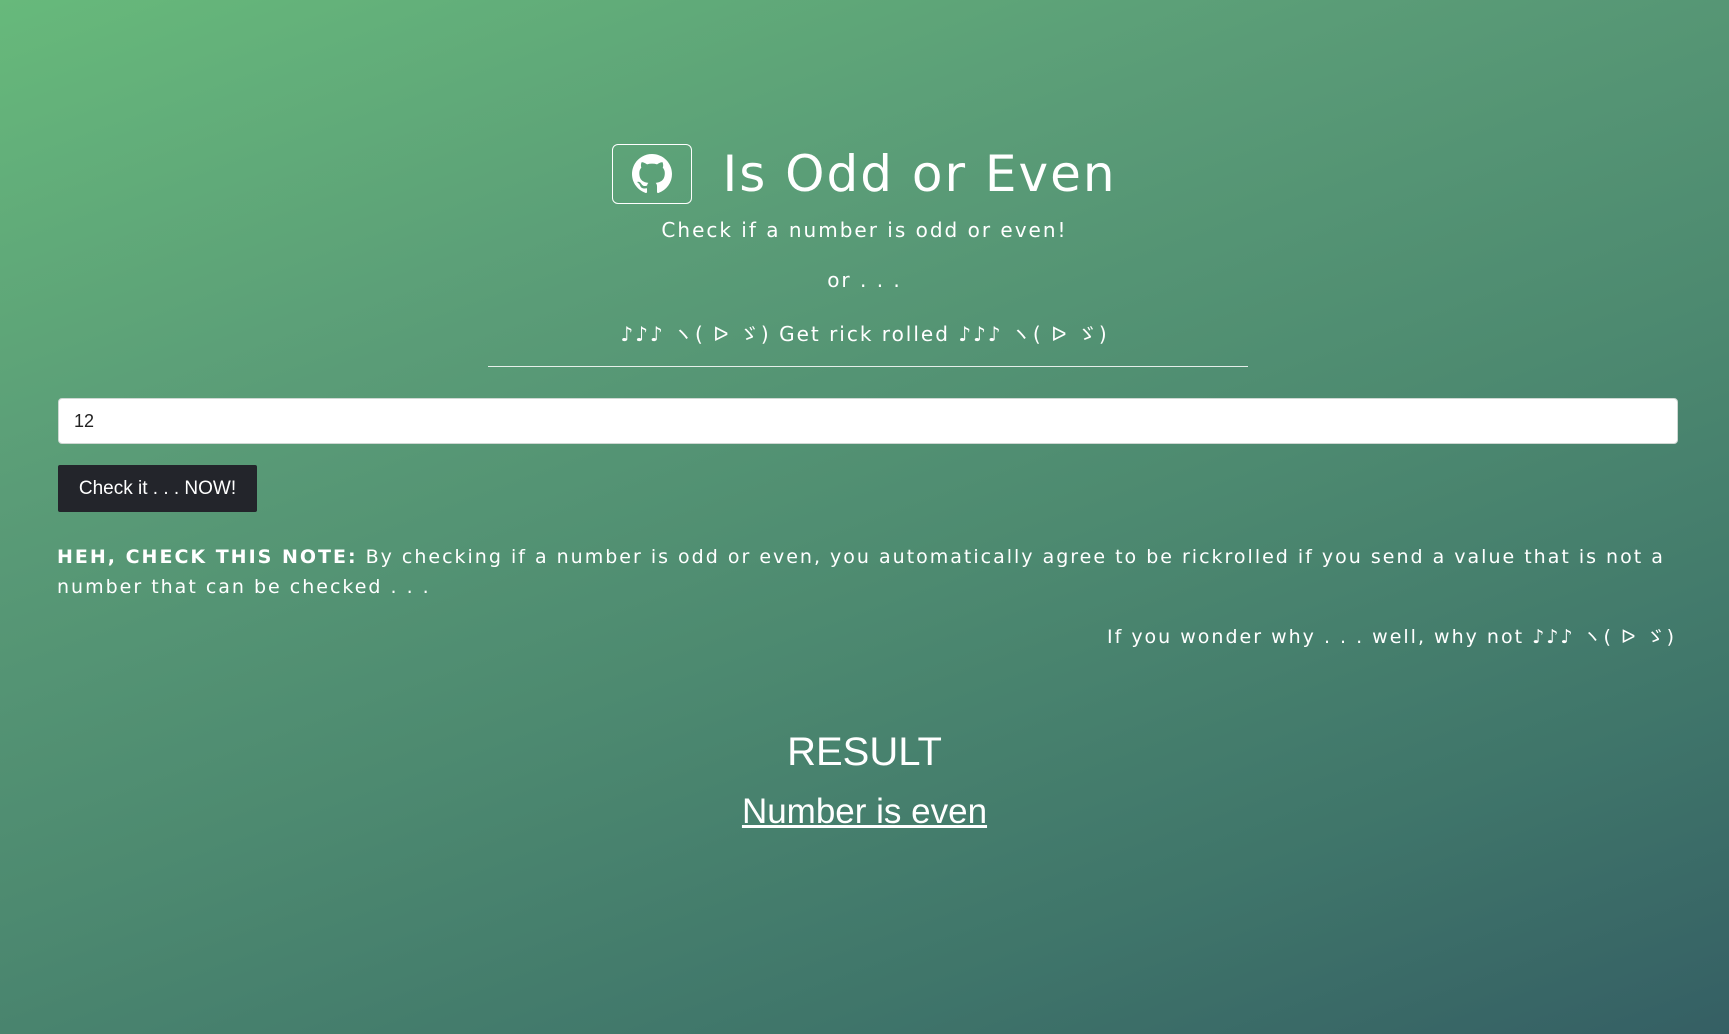  Describe the element at coordinates (919, 174) in the screenshot. I see `page-title: Is Odd or Even` at that location.